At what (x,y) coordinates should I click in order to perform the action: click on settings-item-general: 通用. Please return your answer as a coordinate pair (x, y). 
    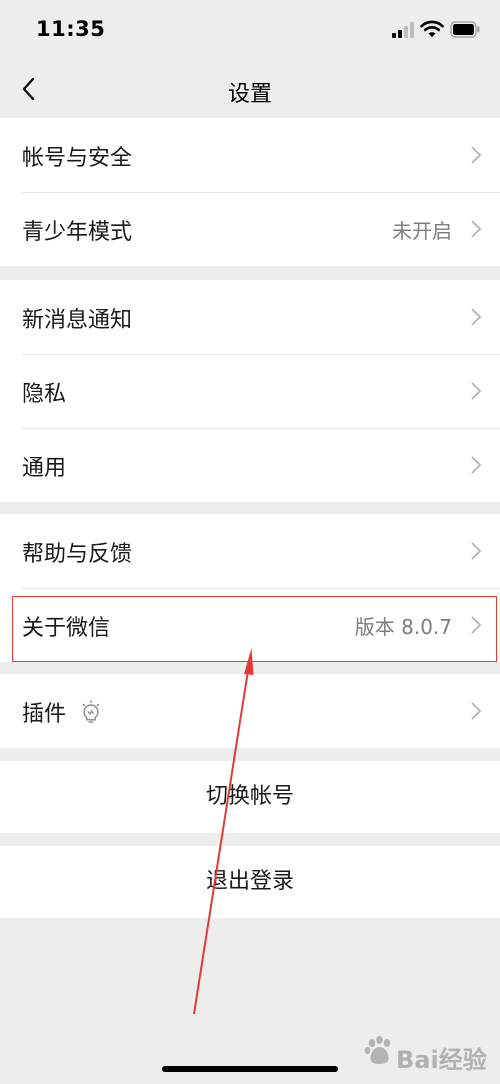
    Looking at the image, I should click on (250, 465).